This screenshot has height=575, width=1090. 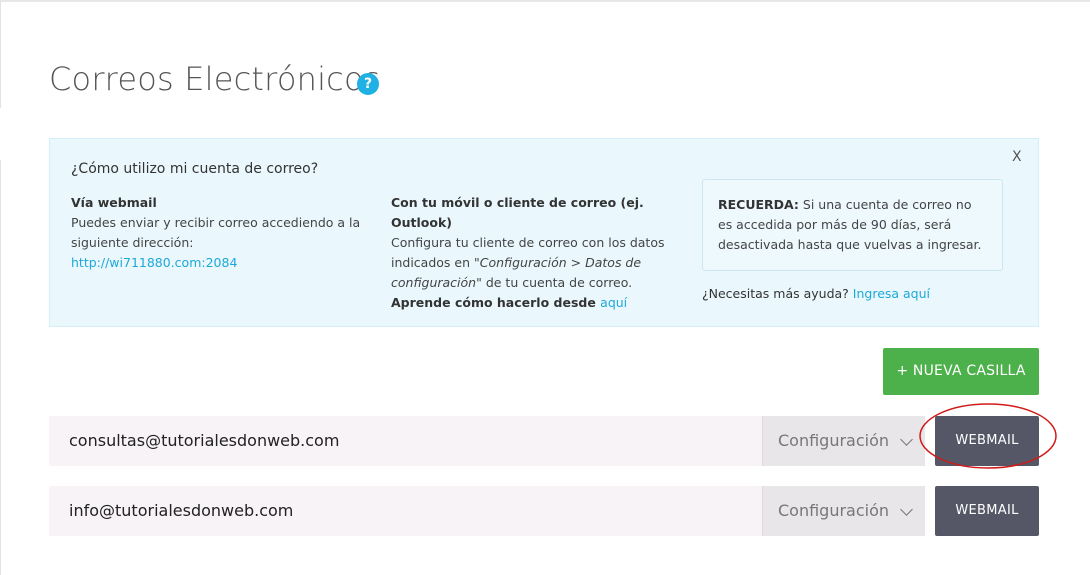 What do you see at coordinates (114, 202) in the screenshot?
I see `webmail-info-title: Vía webmail` at bounding box center [114, 202].